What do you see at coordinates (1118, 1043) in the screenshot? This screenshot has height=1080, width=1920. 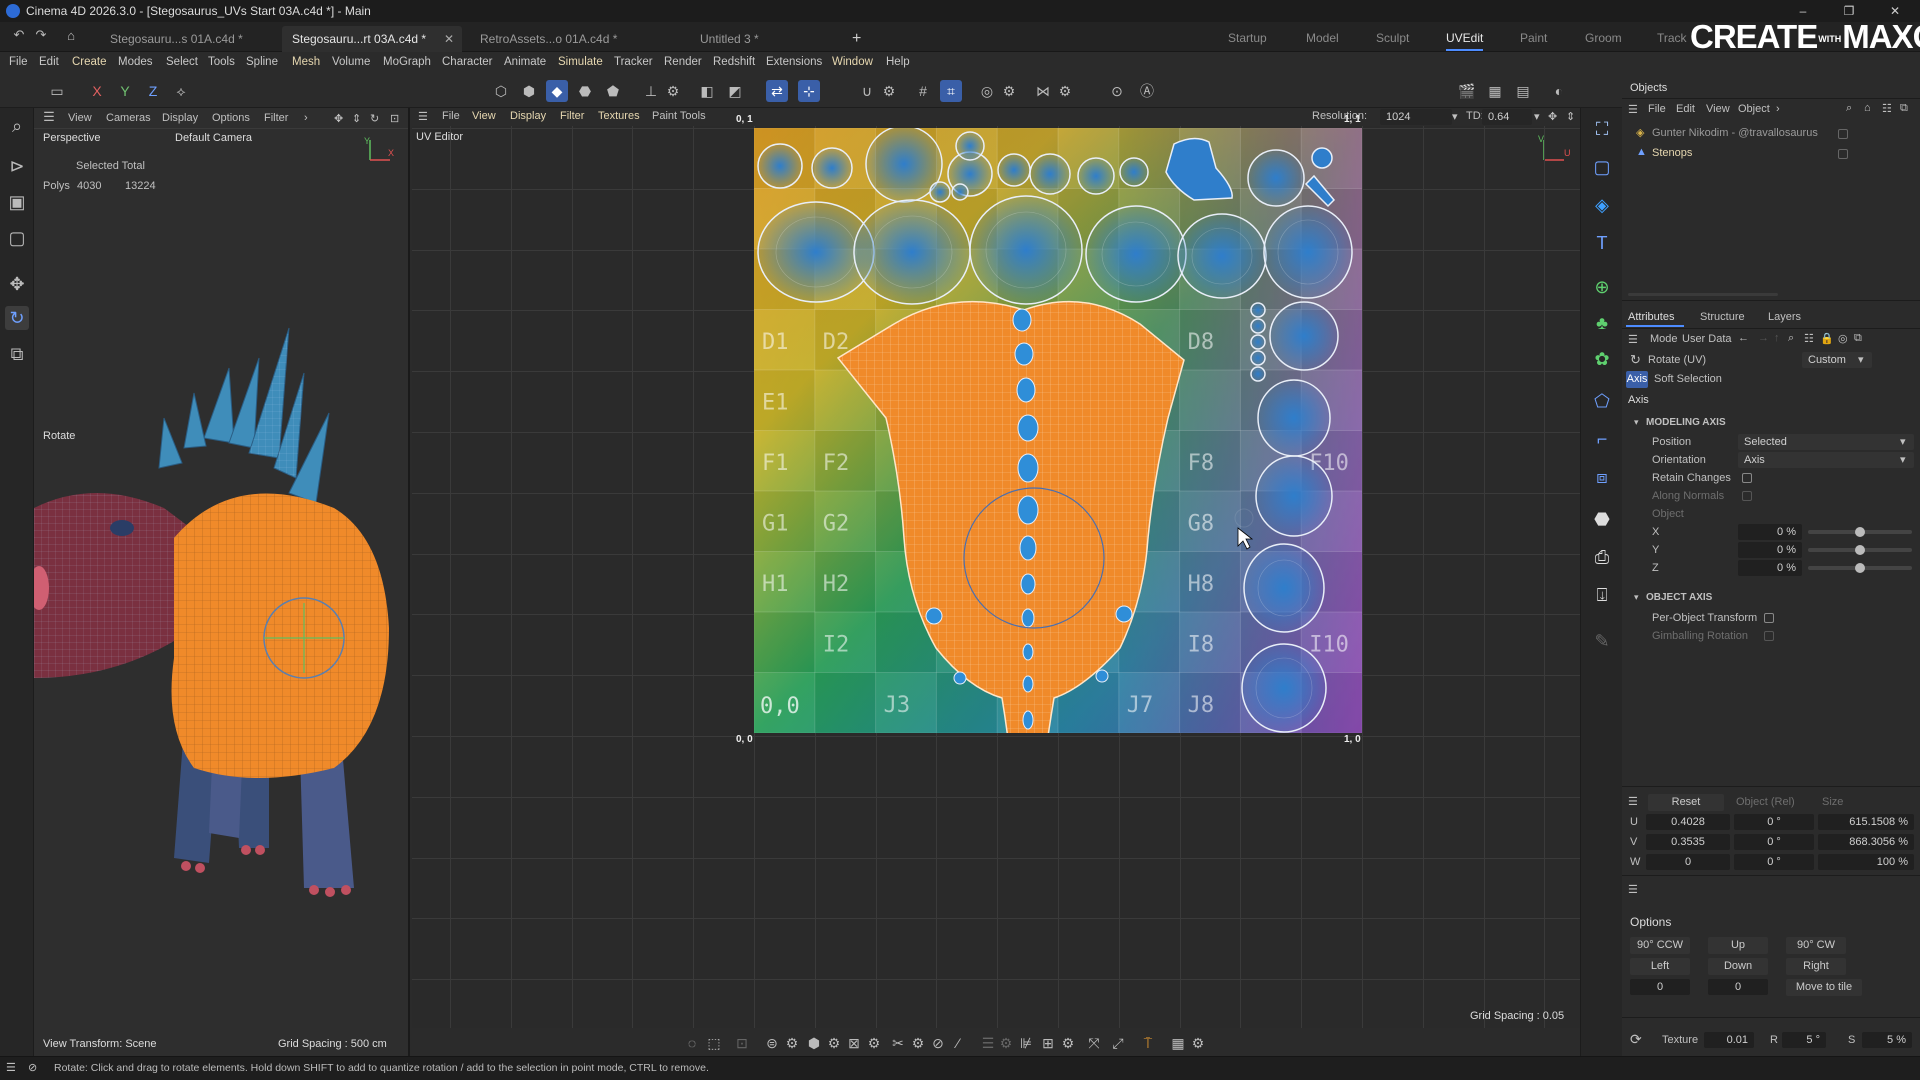 I see `uv-scale-icon: ⤢` at bounding box center [1118, 1043].